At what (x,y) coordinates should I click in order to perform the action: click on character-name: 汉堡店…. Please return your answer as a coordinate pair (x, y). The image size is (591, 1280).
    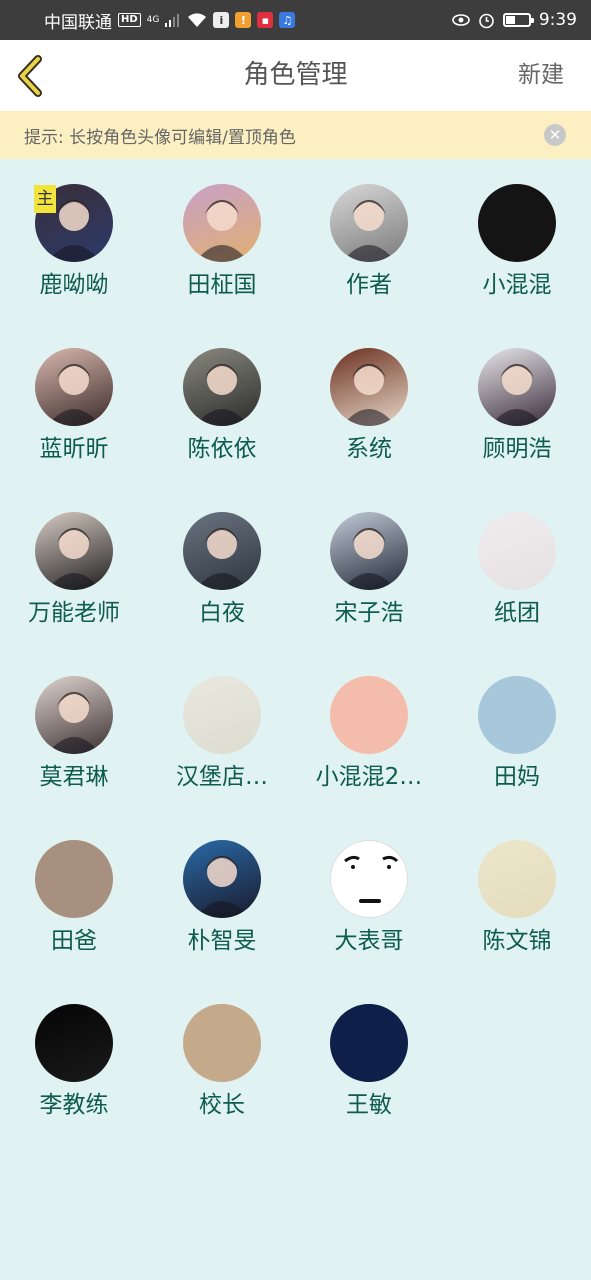
    Looking at the image, I should click on (222, 777).